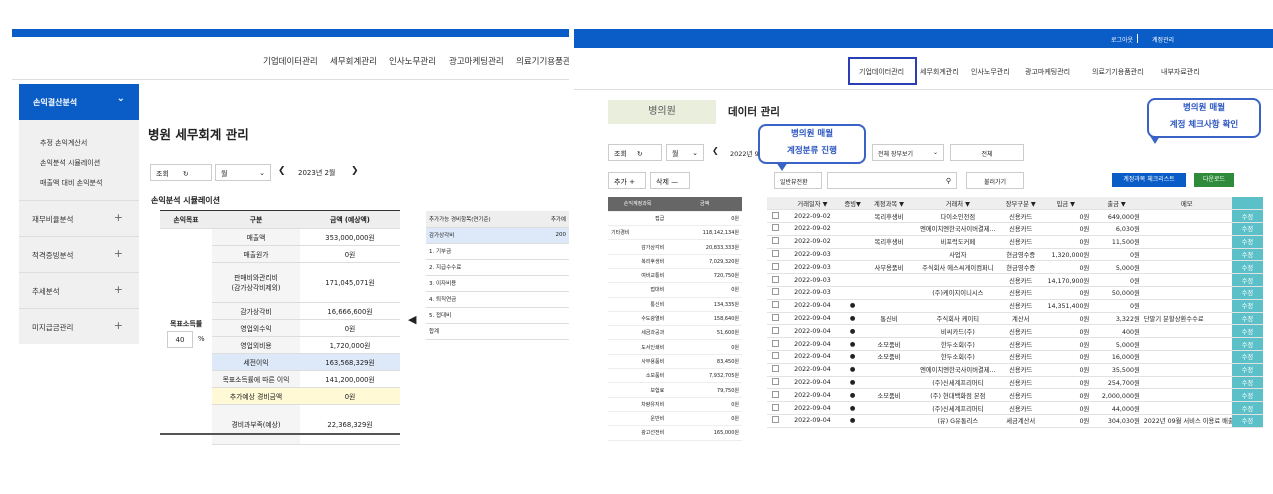 This screenshot has width=1273, height=494. I want to click on col-header: 출금 ▼, so click(1116, 204).